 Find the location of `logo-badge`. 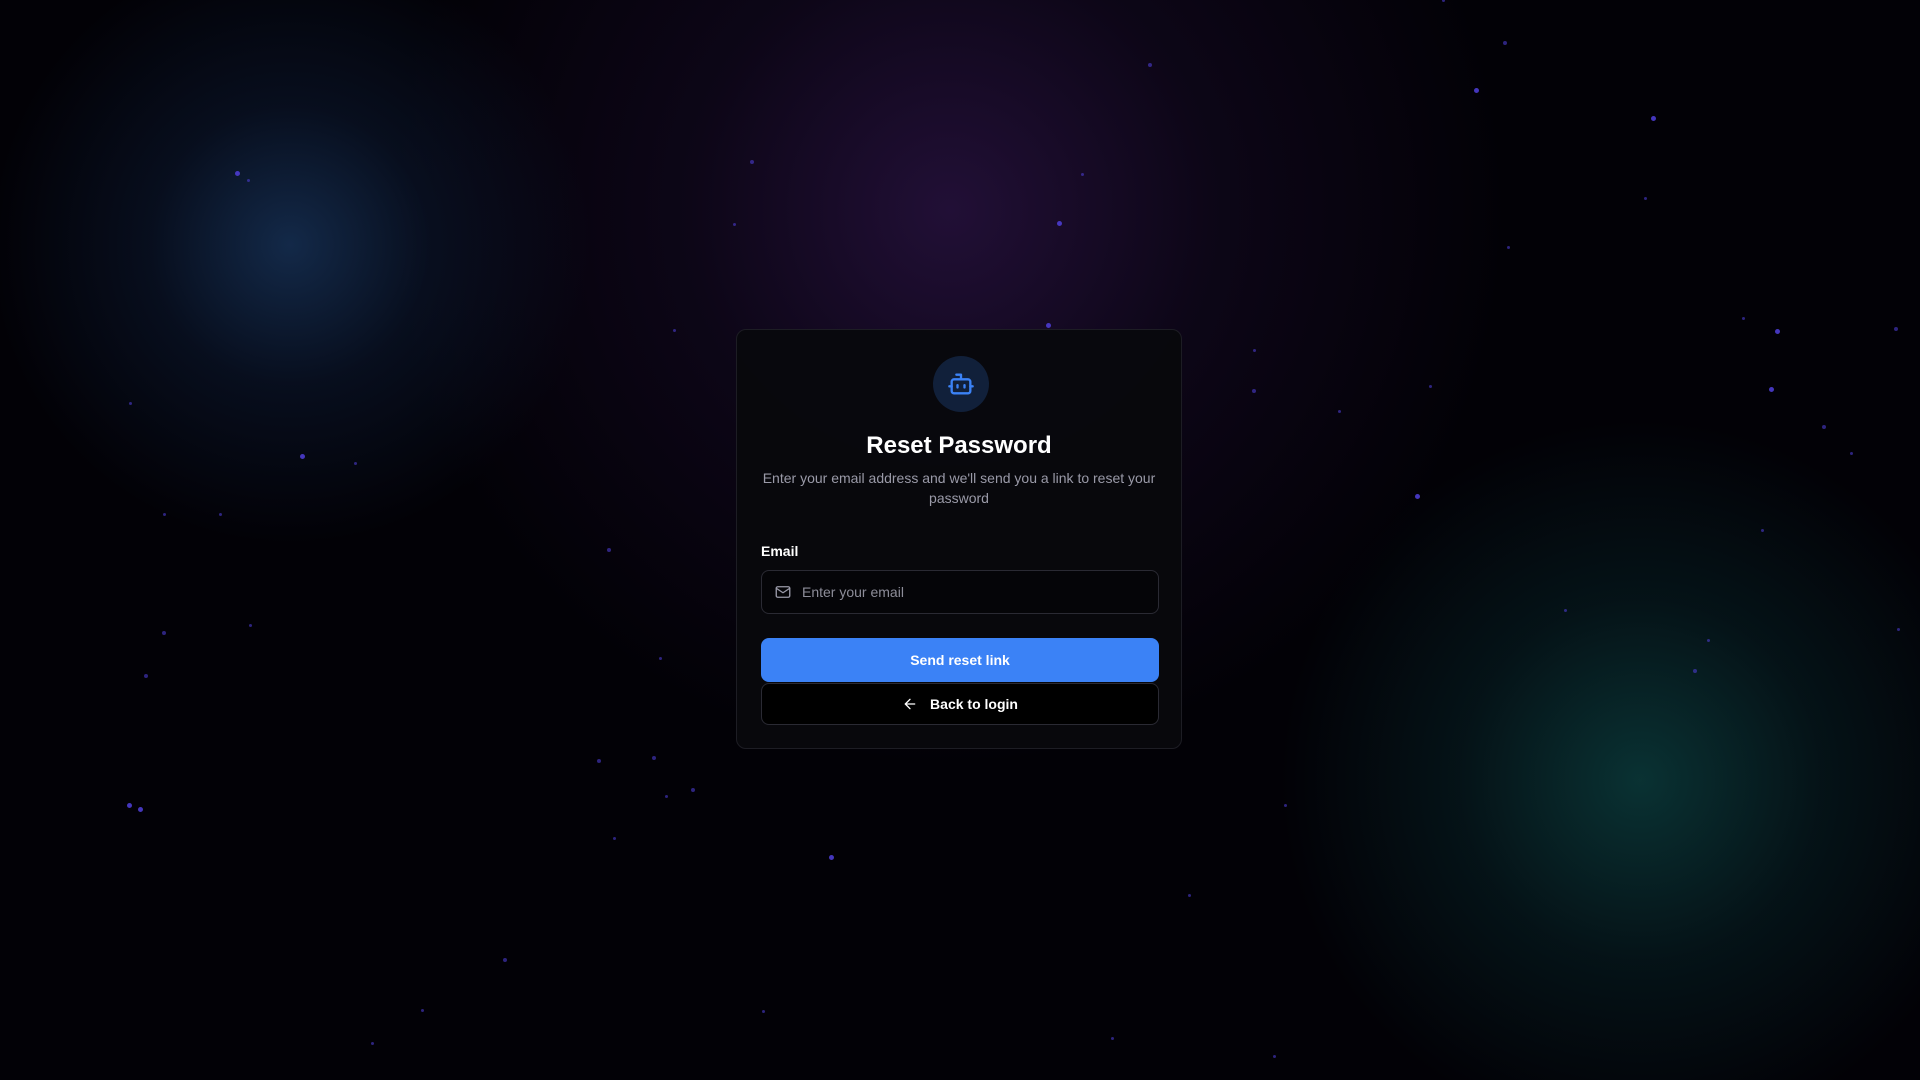

logo-badge is located at coordinates (961, 384).